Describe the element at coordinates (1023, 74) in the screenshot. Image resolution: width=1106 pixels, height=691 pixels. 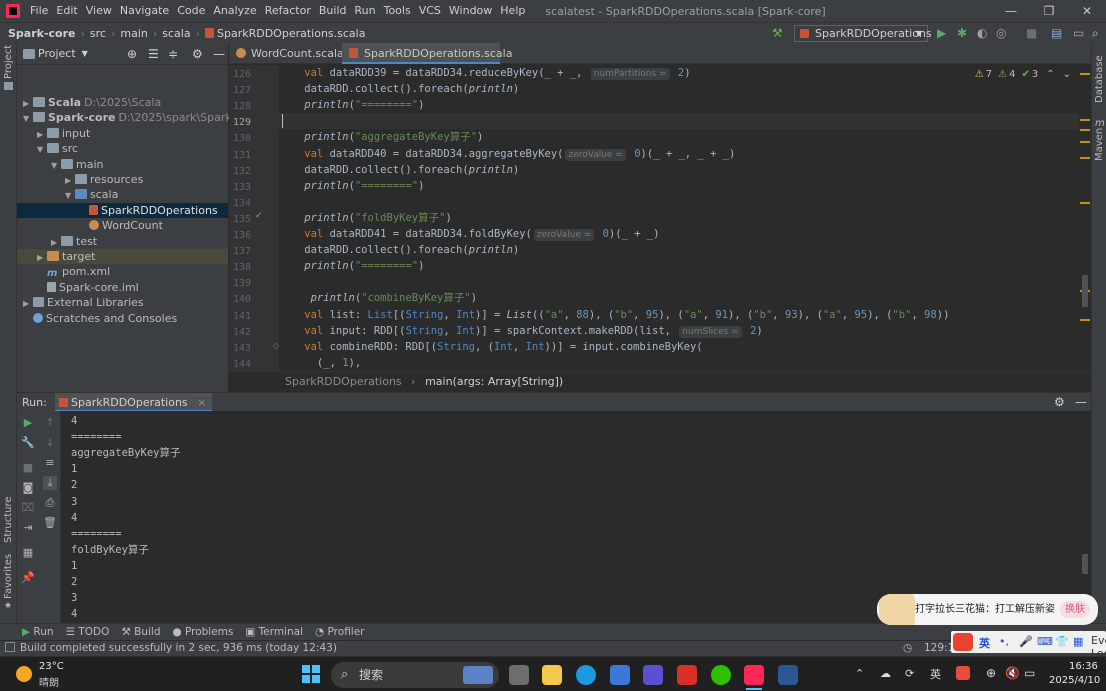
I see `inspection-widget: ⚠ 7 ⚠ 4 ✔ 3 ⌃ ⌄` at that location.